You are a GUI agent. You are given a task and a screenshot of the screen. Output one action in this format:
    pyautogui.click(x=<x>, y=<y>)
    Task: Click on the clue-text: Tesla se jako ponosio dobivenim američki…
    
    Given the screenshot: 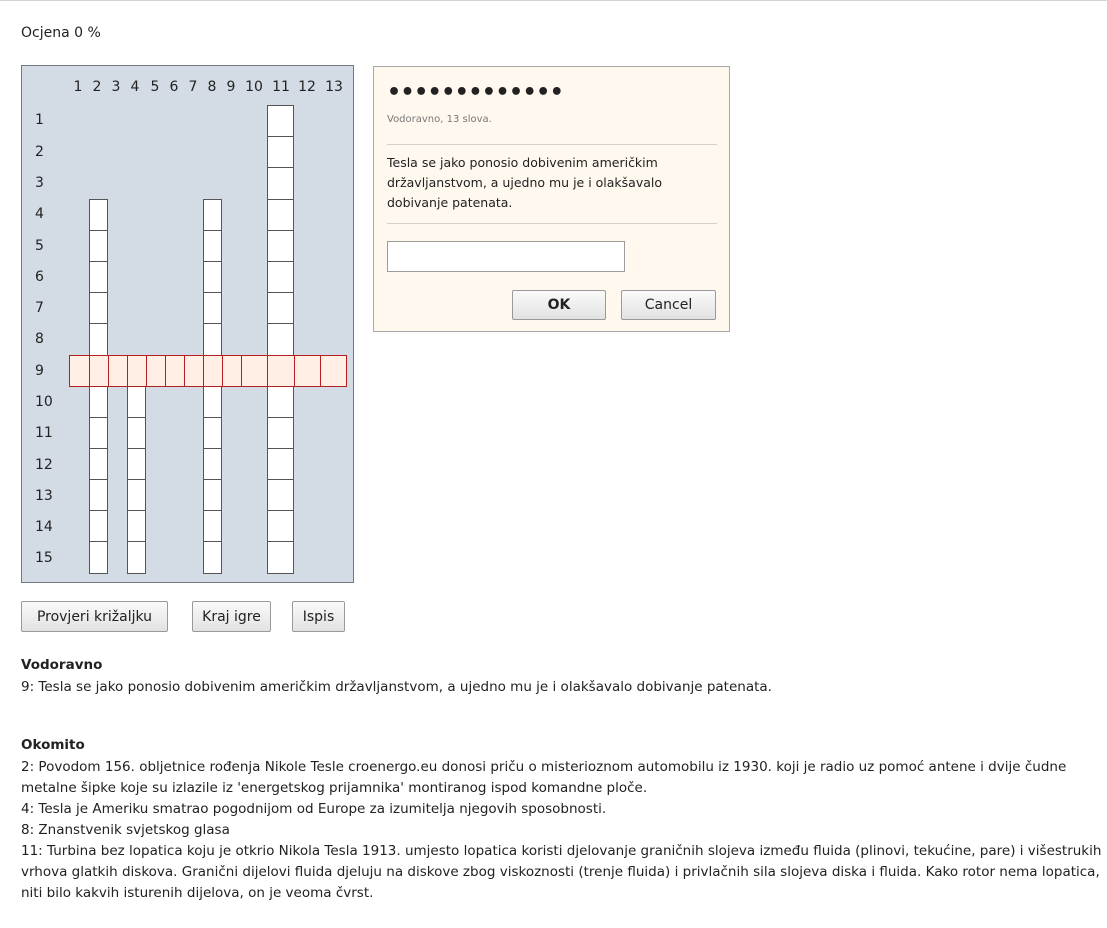 What is the action you would take?
    pyautogui.click(x=525, y=182)
    